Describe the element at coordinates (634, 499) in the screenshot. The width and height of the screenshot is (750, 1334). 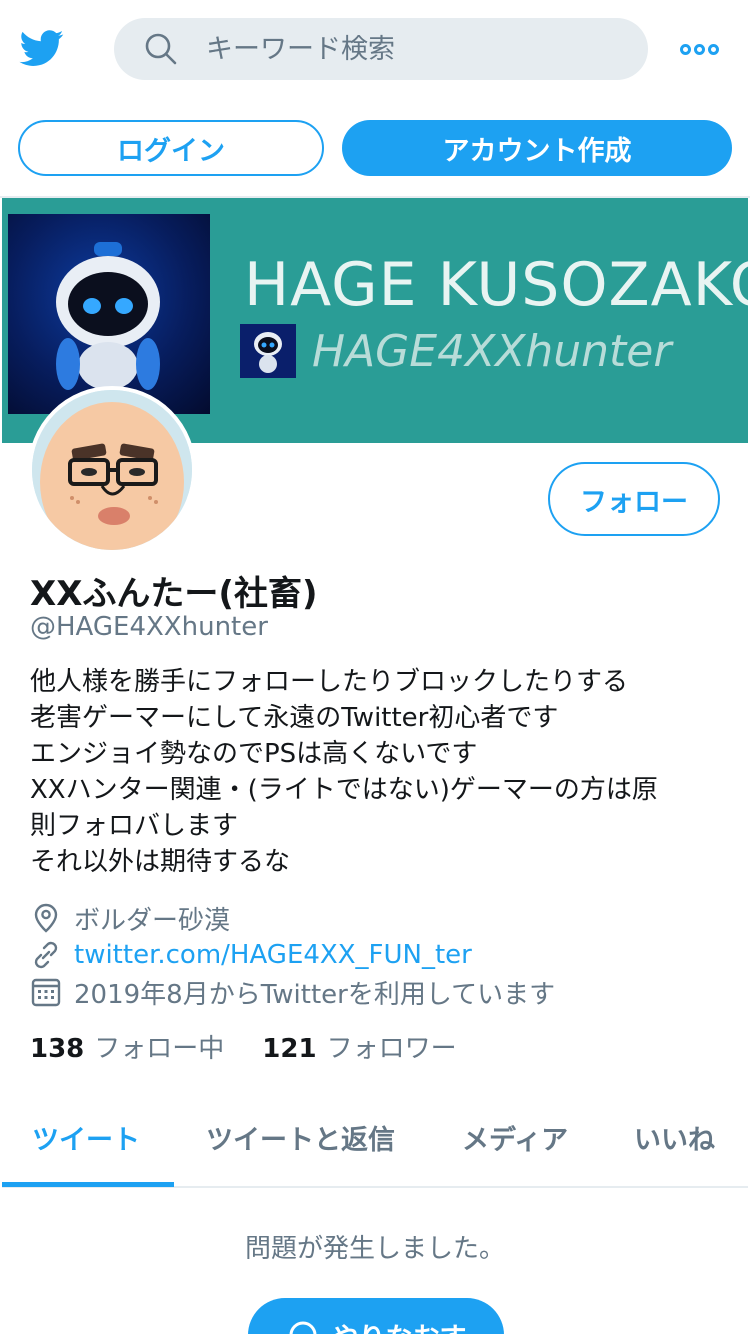
I see `follow-button: フォロー` at that location.